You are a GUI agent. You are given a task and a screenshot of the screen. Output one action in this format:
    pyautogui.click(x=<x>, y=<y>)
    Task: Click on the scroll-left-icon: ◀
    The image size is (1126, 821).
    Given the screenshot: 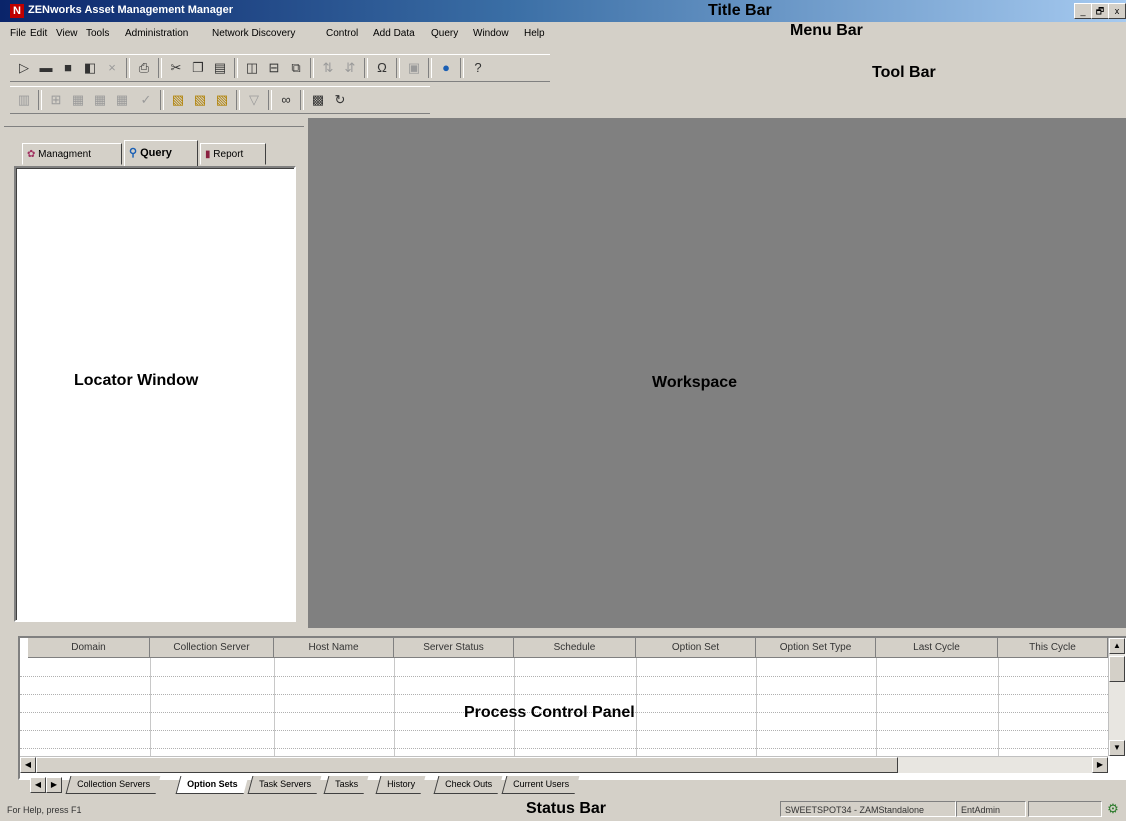 What is the action you would take?
    pyautogui.click(x=28, y=765)
    